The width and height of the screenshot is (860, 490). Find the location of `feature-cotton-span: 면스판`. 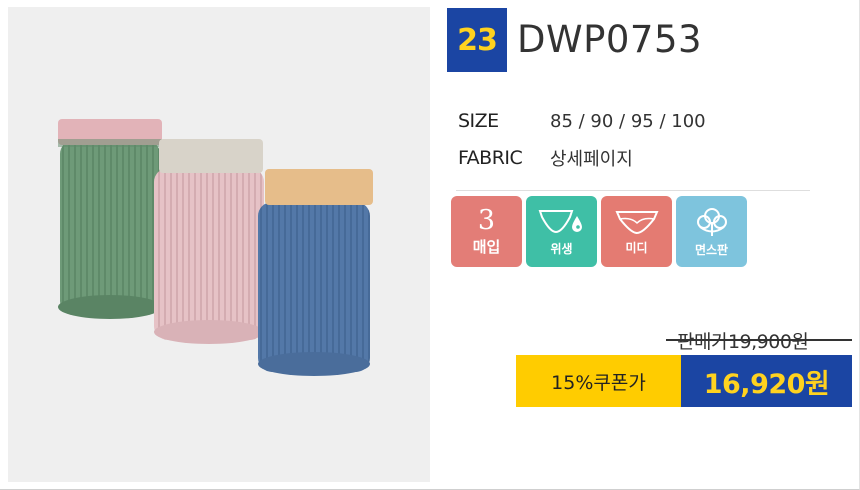

feature-cotton-span: 면스판 is located at coordinates (711, 231).